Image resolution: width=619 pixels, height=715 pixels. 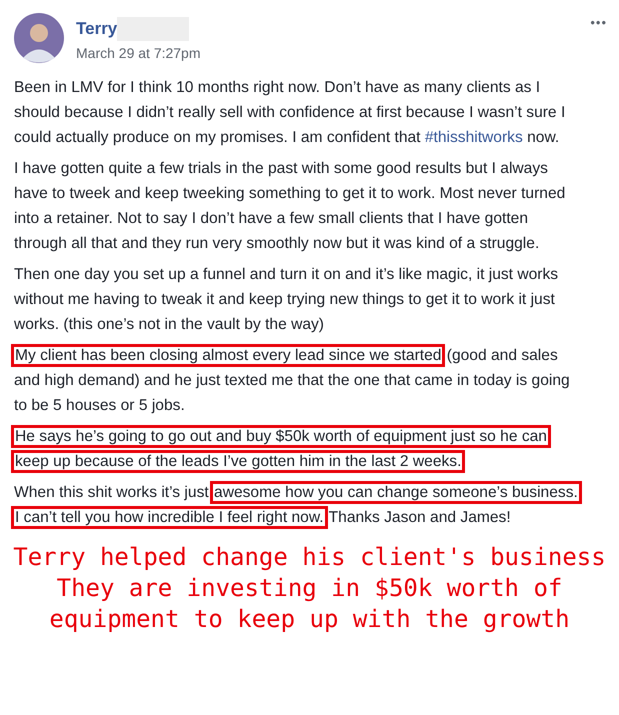 I want to click on post-paragraph: Then one day you set up a funnel and turn it on and it’s like magic, it just works without me having to tweak it and keep trying new things to get it to work it just works. (this one’s not in the vault by the way), so click(x=287, y=300).